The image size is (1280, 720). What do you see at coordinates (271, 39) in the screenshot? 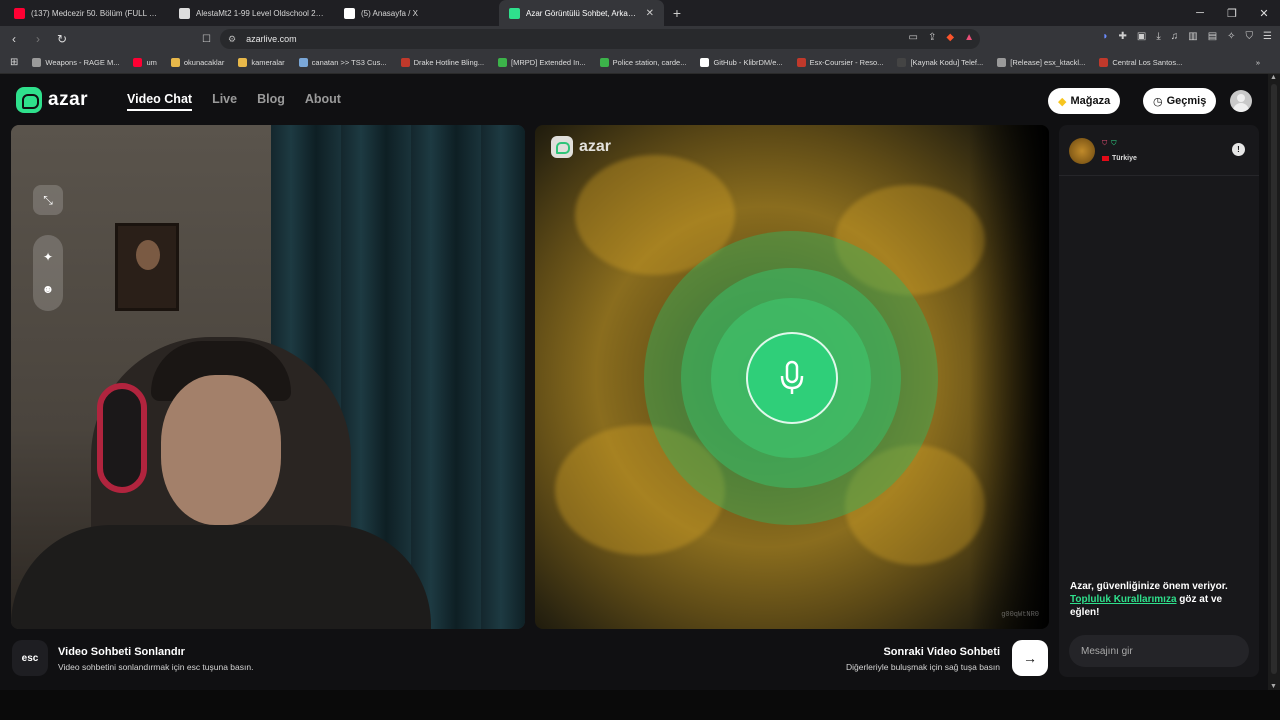
I see `url-text: azarlive.com` at bounding box center [271, 39].